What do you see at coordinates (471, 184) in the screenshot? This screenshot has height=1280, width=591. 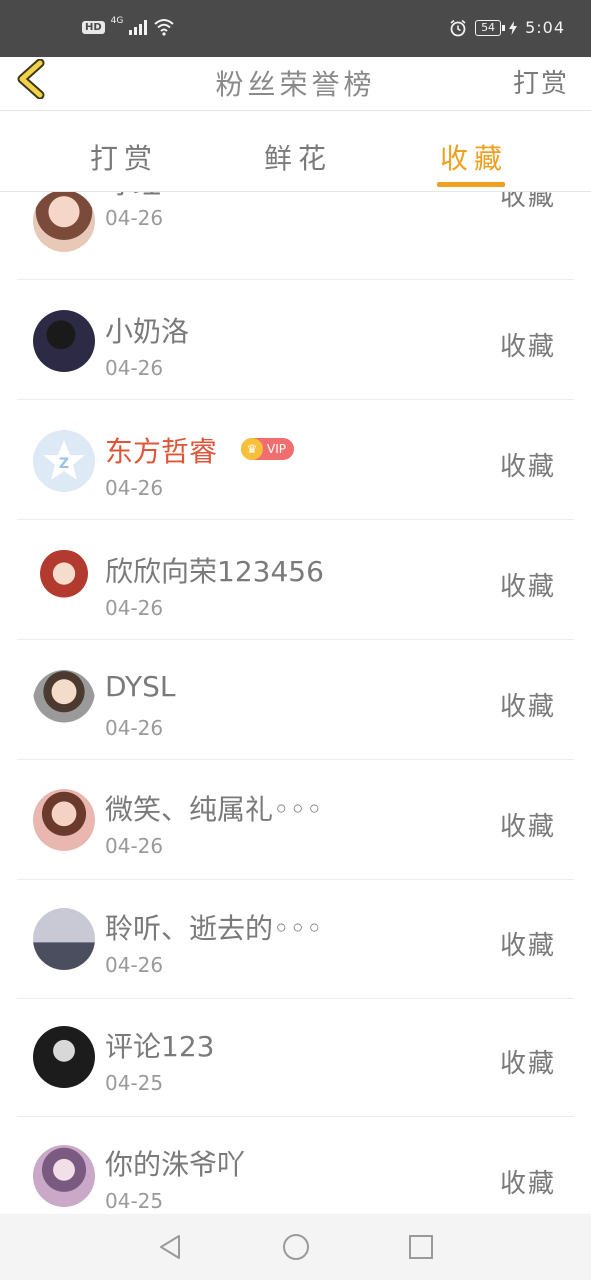 I see `active-tab-indicator` at bounding box center [471, 184].